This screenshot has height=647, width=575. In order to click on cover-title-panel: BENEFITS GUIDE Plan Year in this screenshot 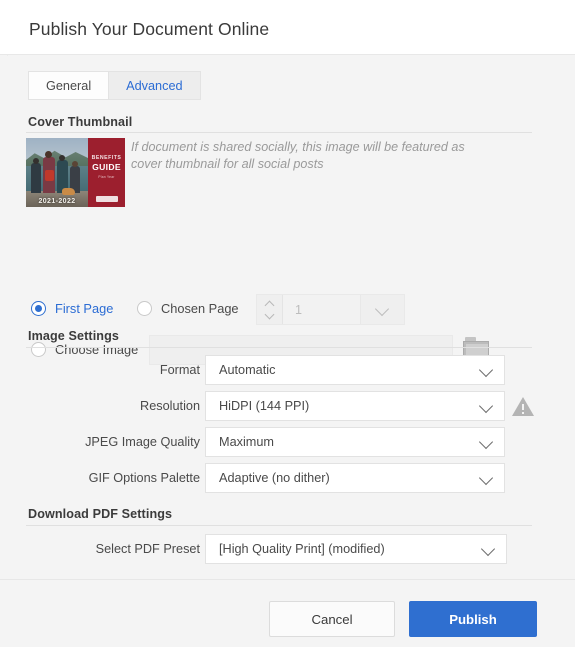, I will do `click(106, 172)`.